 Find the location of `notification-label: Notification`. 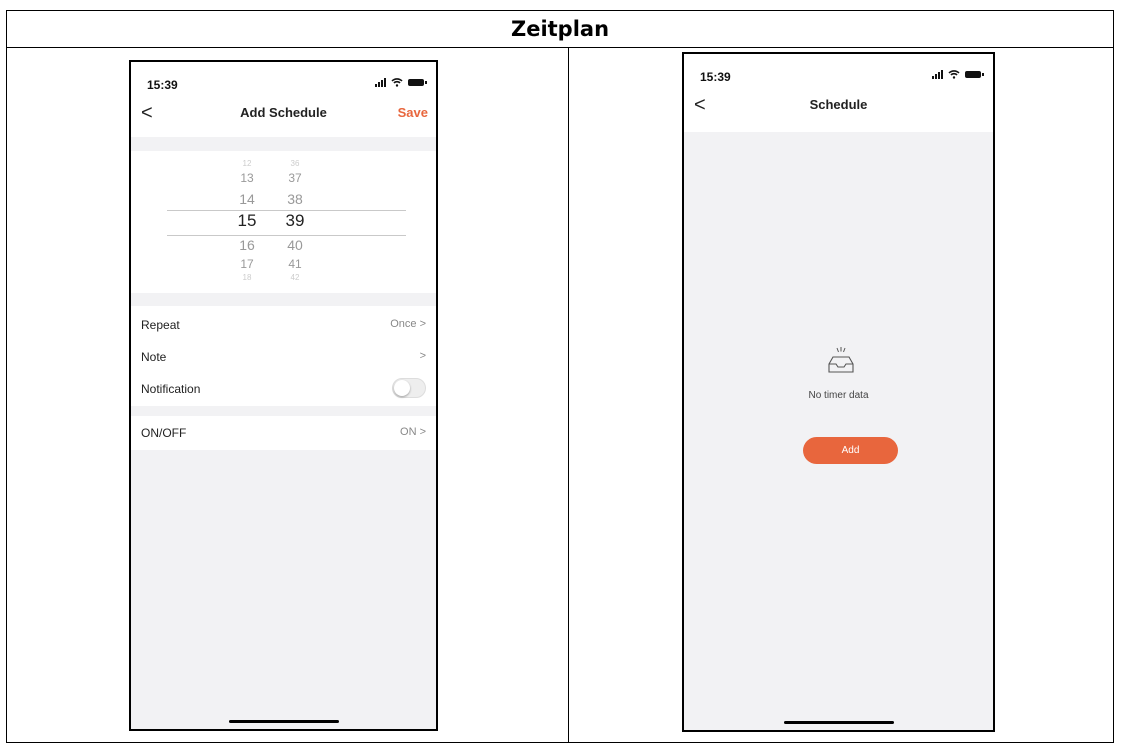

notification-label: Notification is located at coordinates (171, 389).